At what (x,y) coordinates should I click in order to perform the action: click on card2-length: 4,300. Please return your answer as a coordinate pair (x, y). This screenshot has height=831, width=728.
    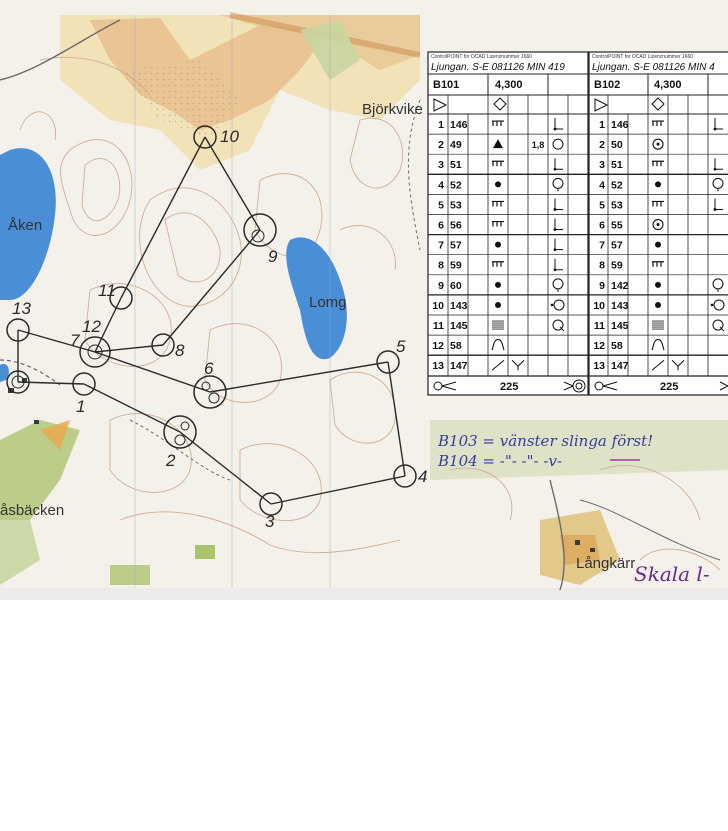
    Looking at the image, I should click on (668, 85).